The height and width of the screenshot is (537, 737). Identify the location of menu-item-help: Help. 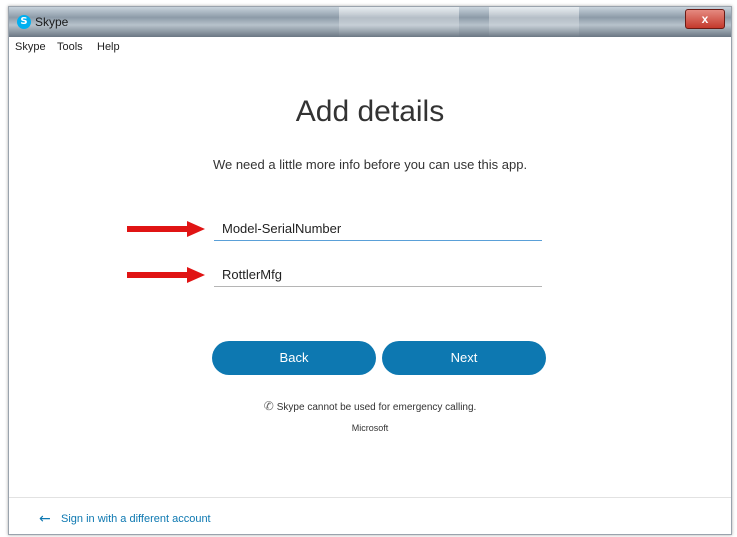
(108, 47).